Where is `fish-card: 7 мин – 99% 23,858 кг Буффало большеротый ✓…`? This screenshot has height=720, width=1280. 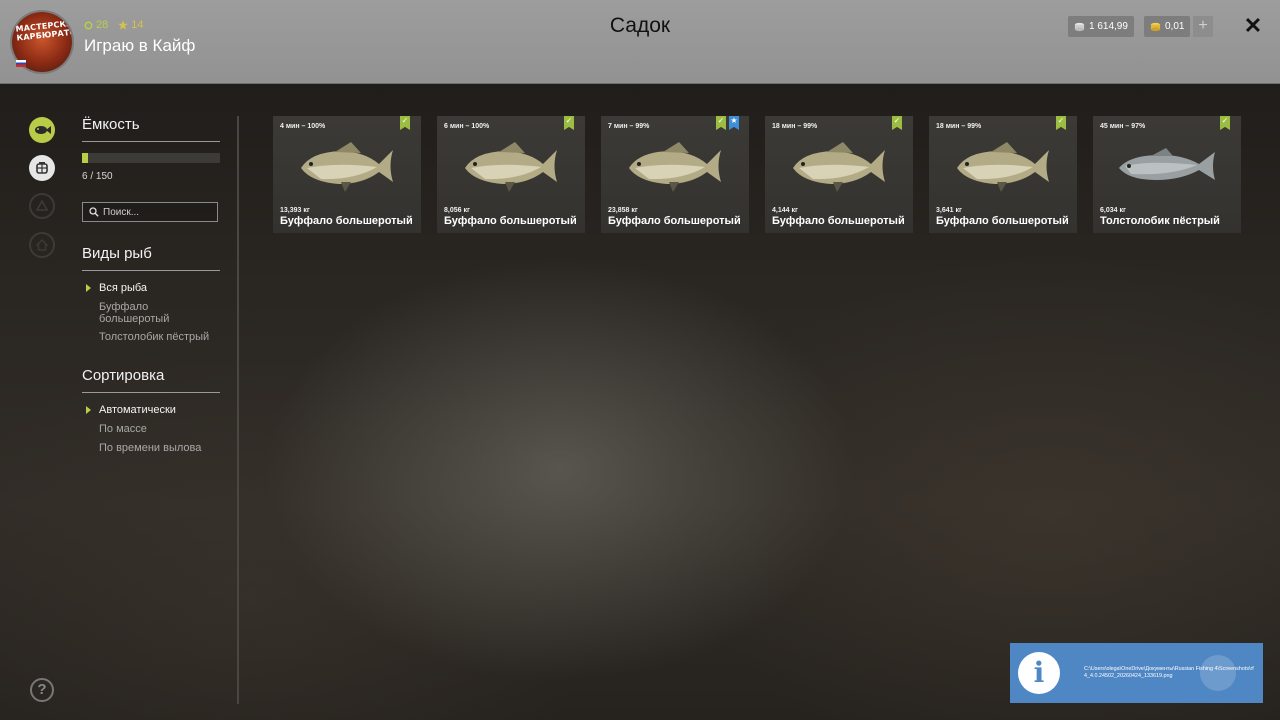 fish-card: 7 мин – 99% 23,858 кг Буффало большеротый ✓… is located at coordinates (675, 174).